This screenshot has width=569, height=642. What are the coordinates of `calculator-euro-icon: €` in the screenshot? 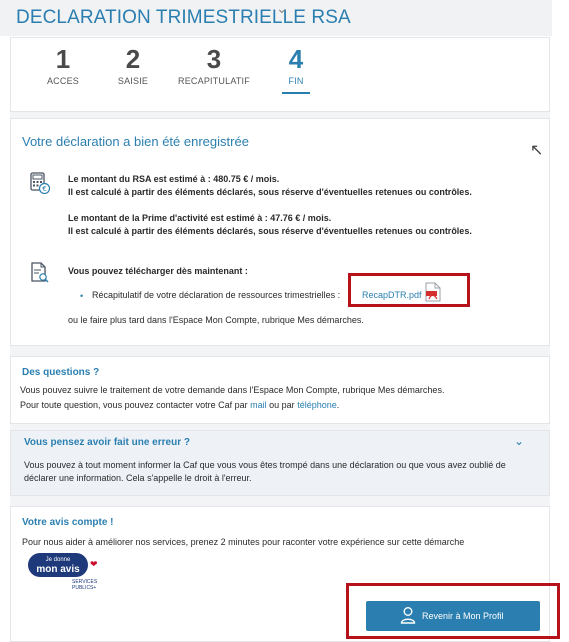 It's located at (40, 183).